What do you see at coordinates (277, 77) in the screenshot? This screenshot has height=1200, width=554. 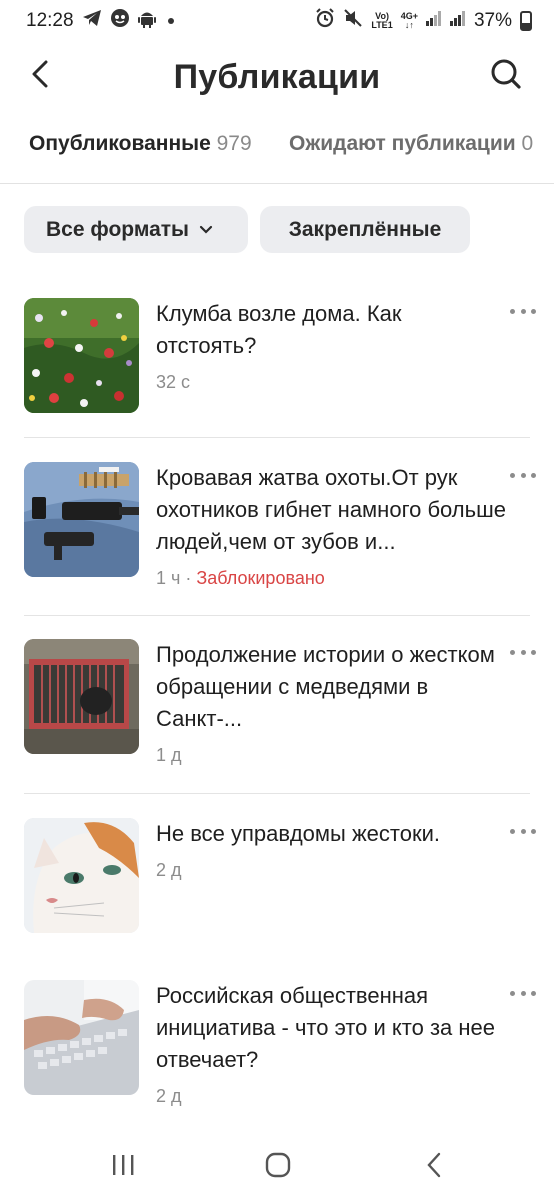 I see `page-title: Публикации` at bounding box center [277, 77].